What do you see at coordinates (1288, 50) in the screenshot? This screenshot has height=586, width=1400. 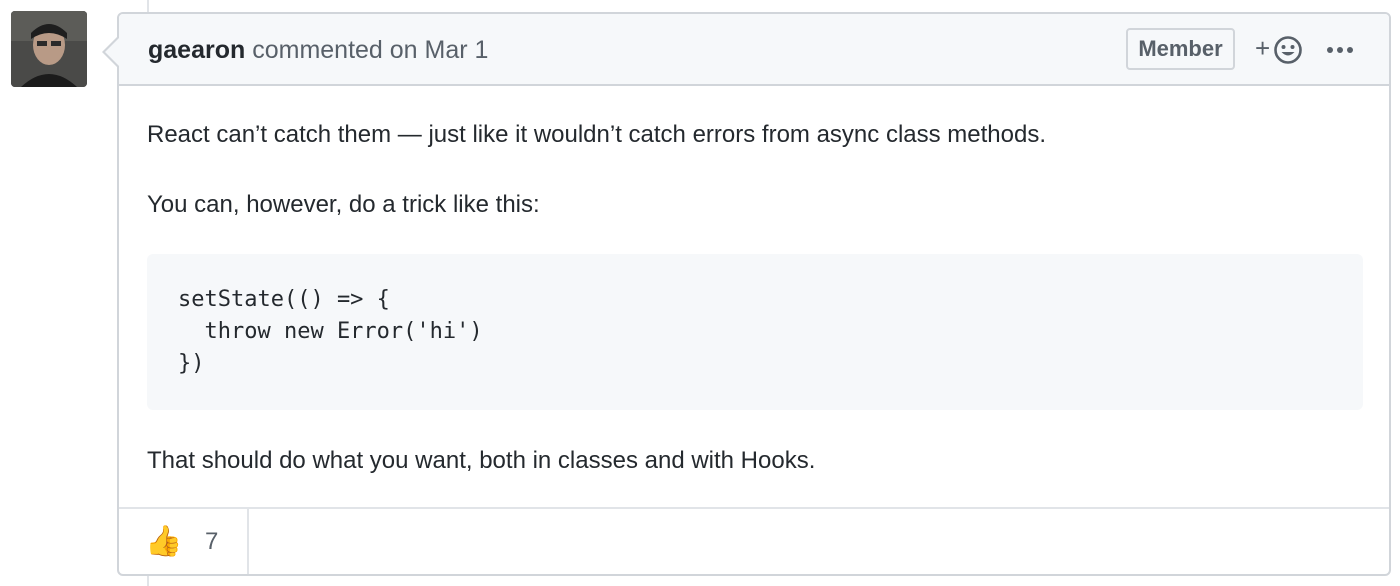 I see `smiley-icon` at bounding box center [1288, 50].